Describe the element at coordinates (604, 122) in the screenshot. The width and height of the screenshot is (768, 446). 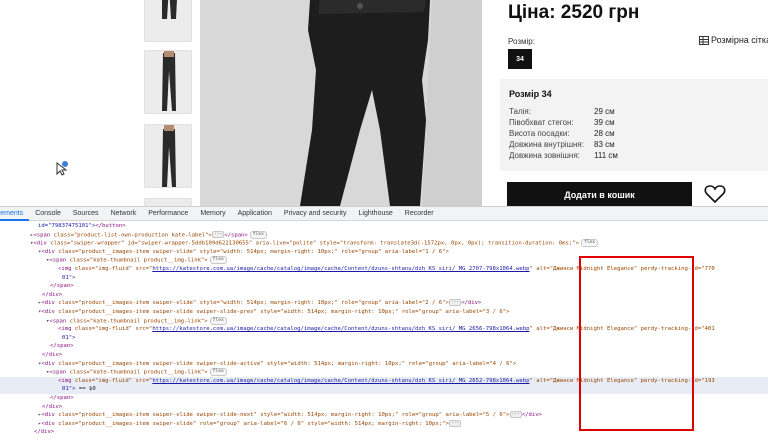
I see `measurement-value: 39 см` at that location.